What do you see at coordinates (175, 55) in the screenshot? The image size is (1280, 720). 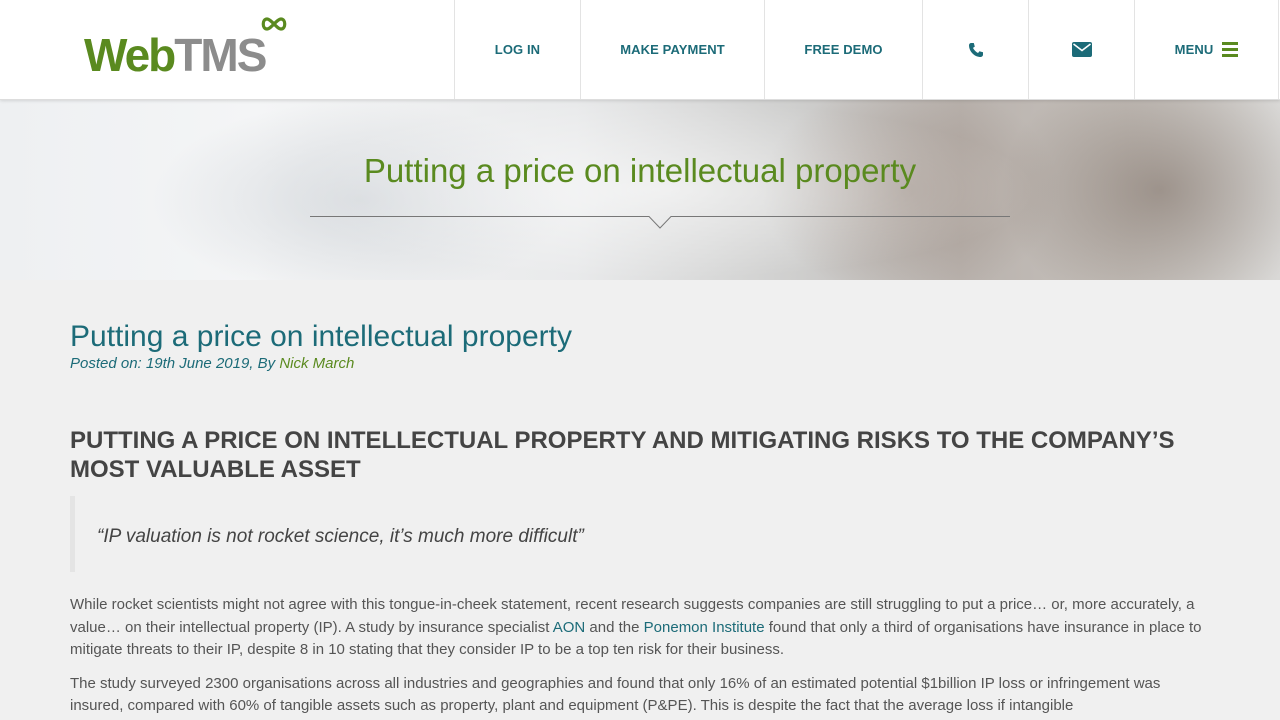 I see `logo-wordmark: WebTMS` at bounding box center [175, 55].